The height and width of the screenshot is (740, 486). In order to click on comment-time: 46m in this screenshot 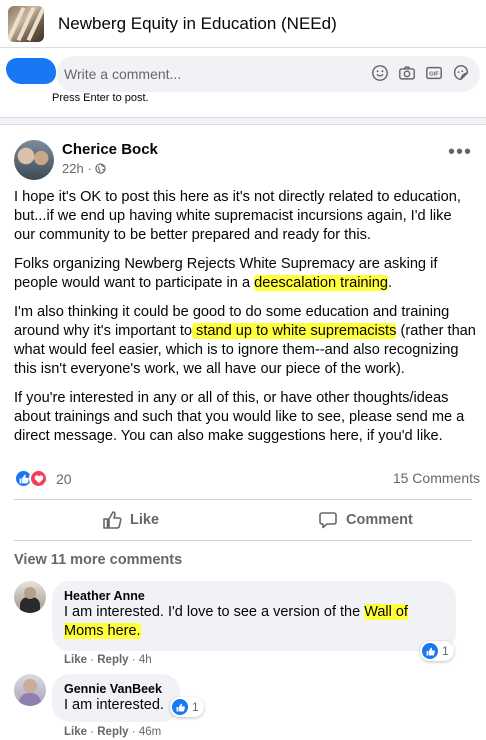, I will do `click(150, 732)`.